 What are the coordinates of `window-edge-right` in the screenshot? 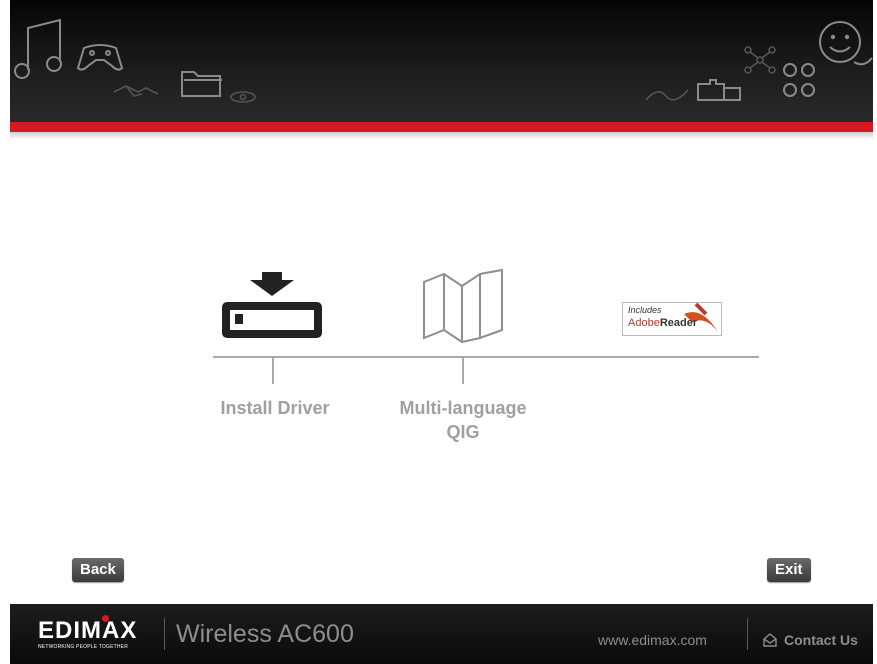 It's located at (875, 332).